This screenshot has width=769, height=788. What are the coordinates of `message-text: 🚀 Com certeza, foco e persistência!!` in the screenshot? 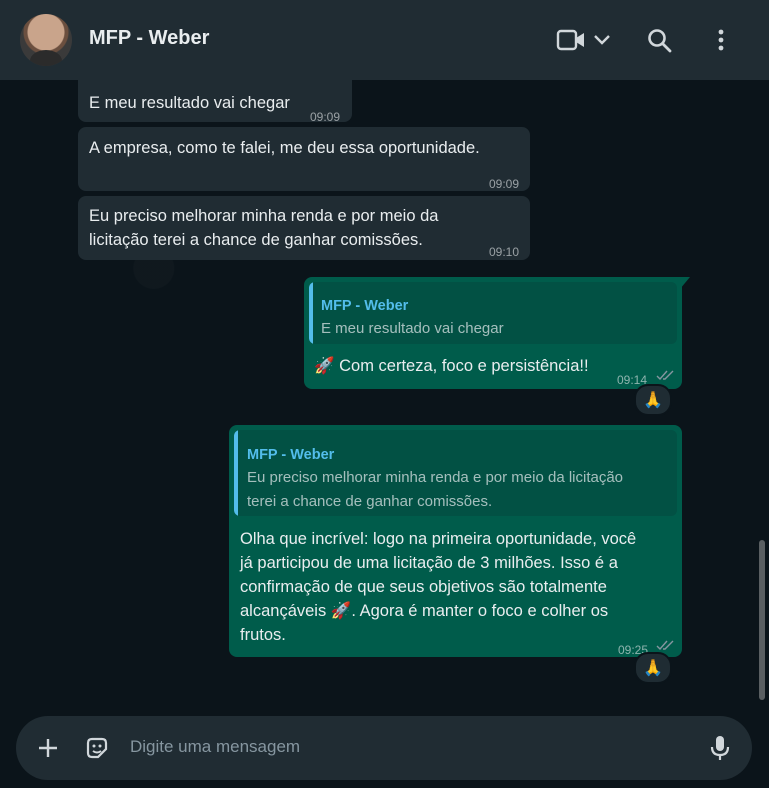 It's located at (451, 366).